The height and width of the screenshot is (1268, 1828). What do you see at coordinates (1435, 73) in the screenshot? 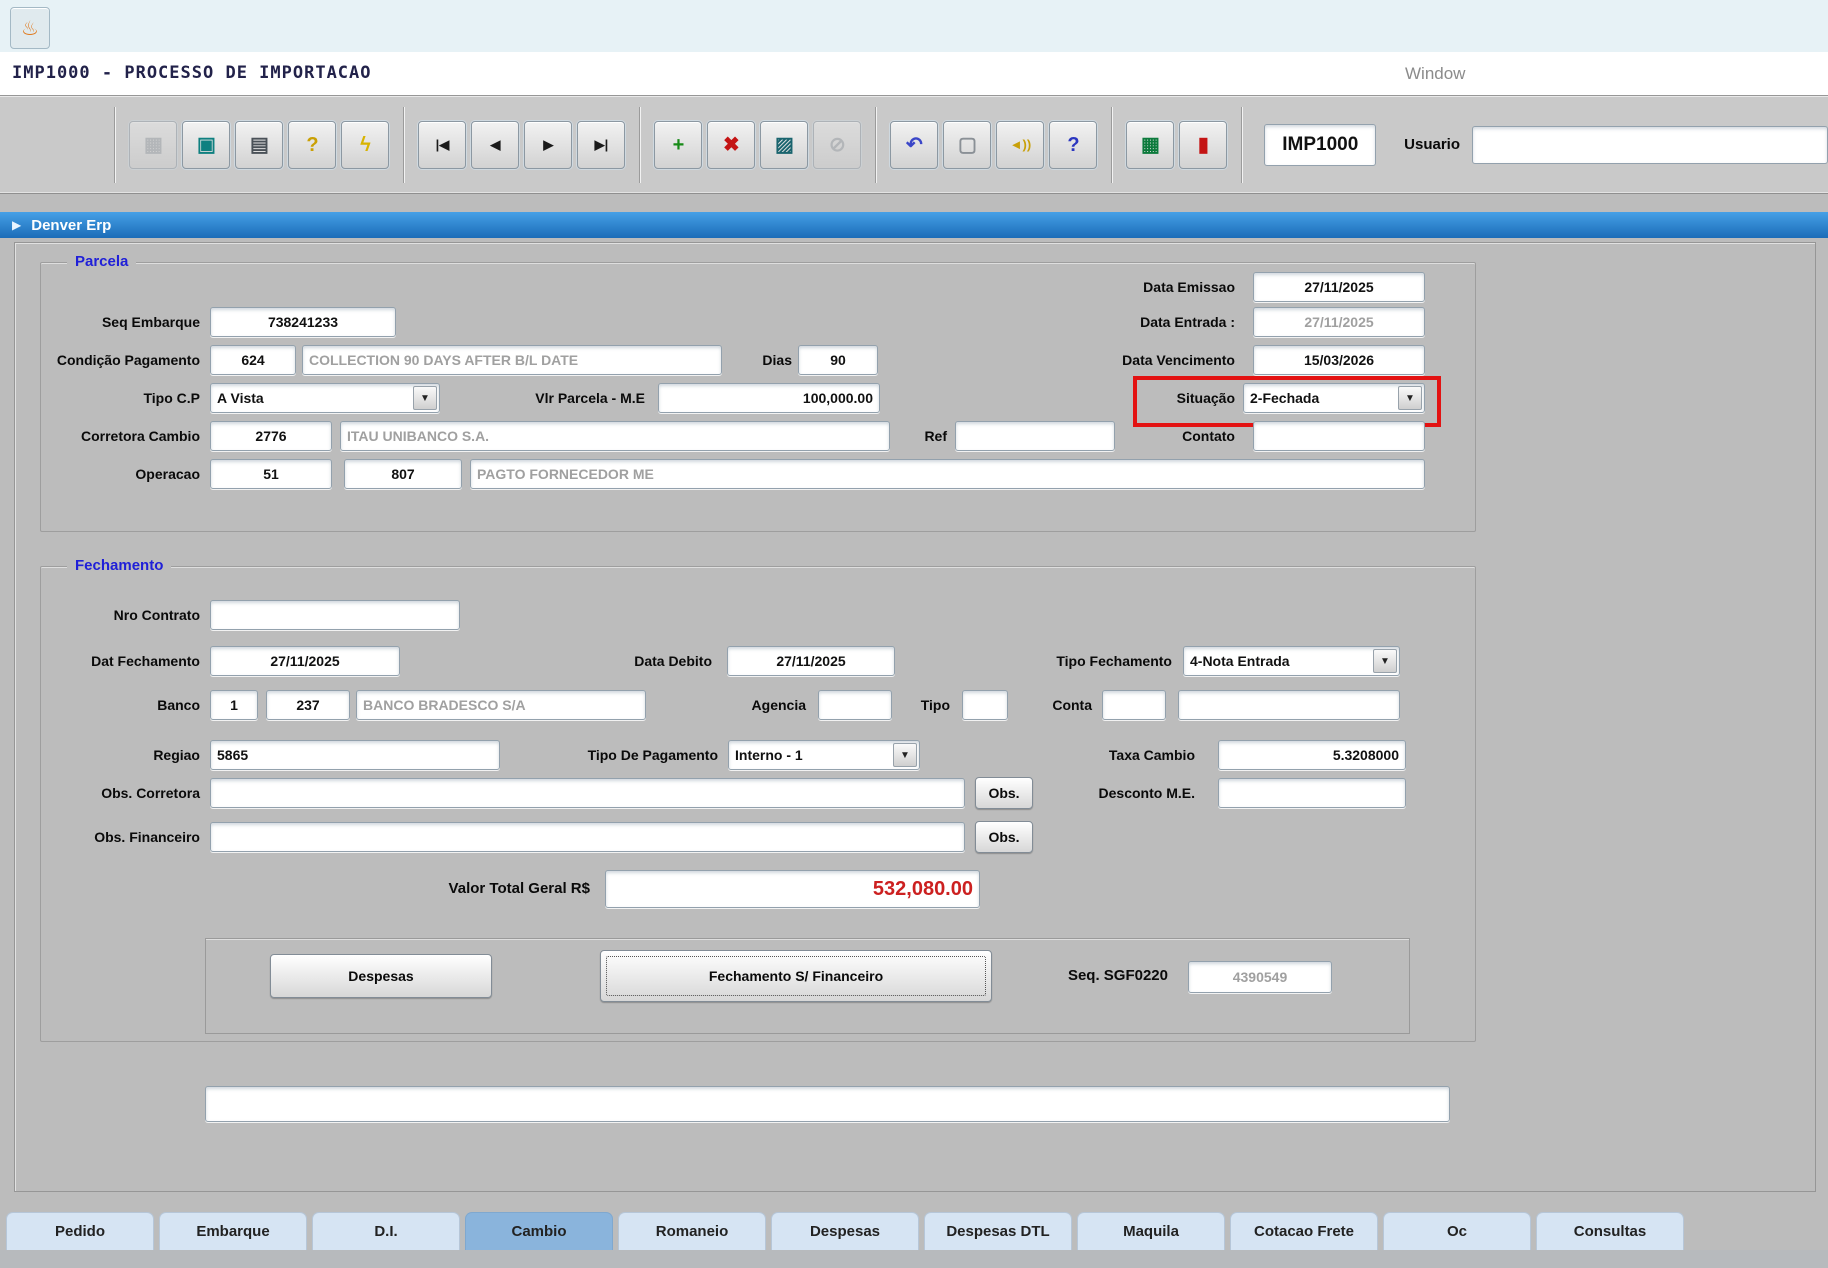
I see `window-menu-item: Window` at bounding box center [1435, 73].